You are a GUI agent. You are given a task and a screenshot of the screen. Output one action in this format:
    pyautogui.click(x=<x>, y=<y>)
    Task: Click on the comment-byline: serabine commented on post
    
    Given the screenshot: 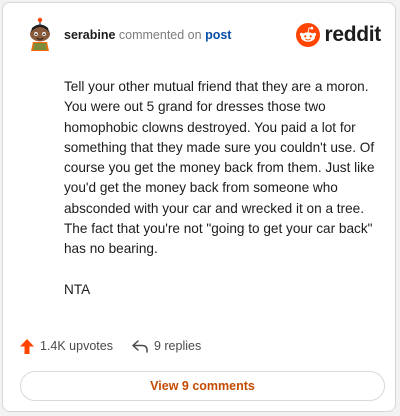 What is the action you would take?
    pyautogui.click(x=147, y=35)
    